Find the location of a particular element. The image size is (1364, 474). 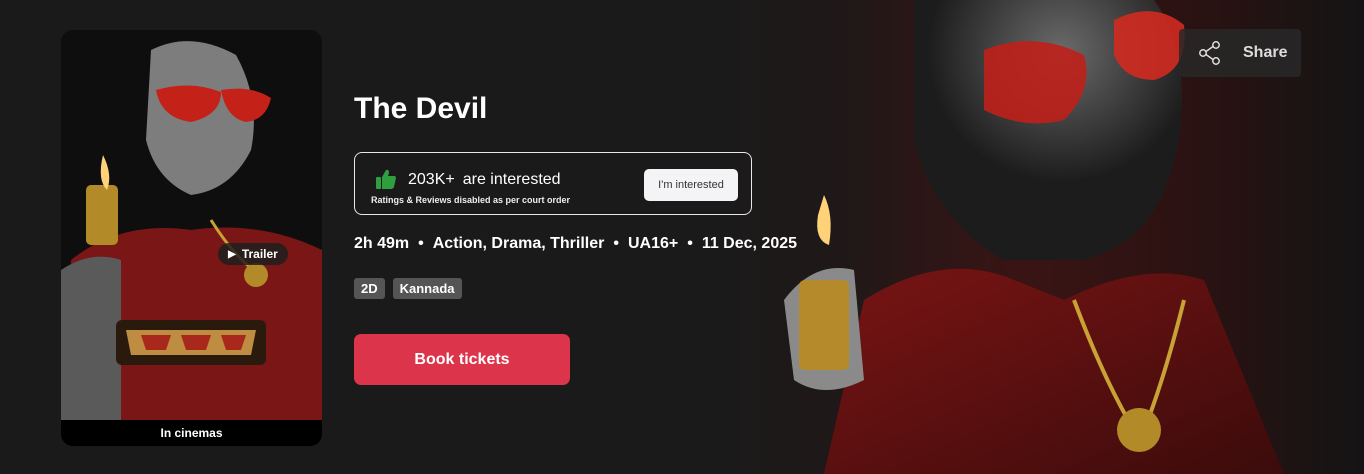

movie-title: The Devil is located at coordinates (421, 108).